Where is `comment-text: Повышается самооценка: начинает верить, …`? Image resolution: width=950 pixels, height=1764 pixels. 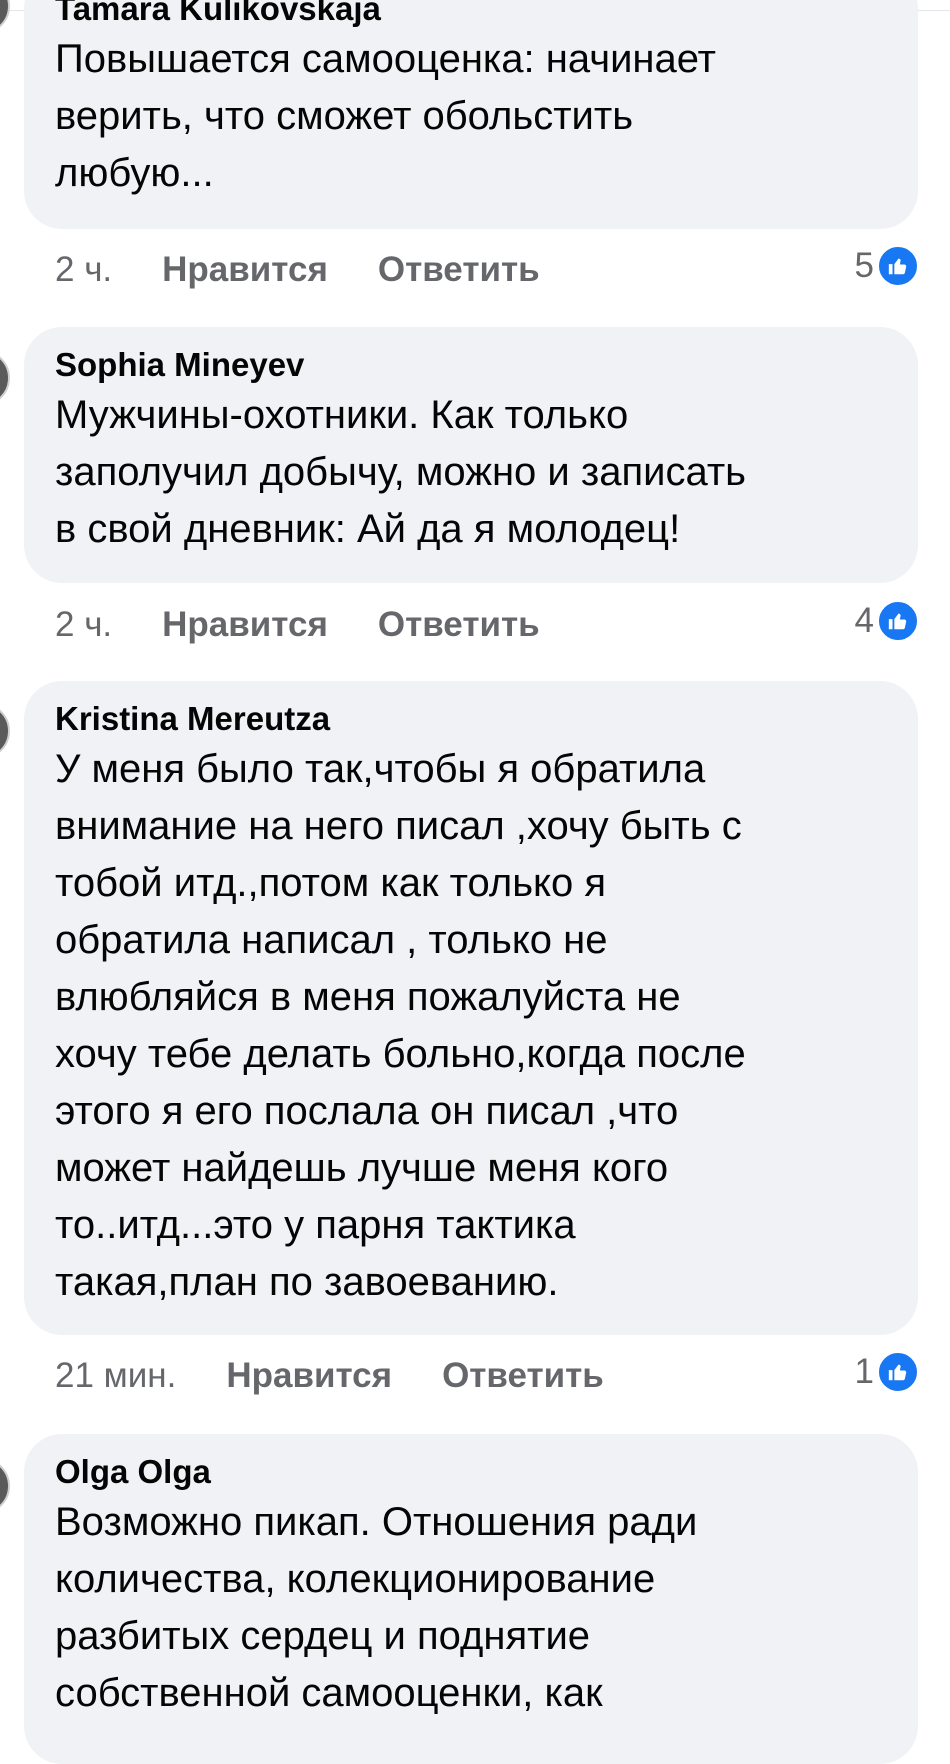 comment-text: Повышается самооценка: начинает верить, … is located at coordinates (471, 116).